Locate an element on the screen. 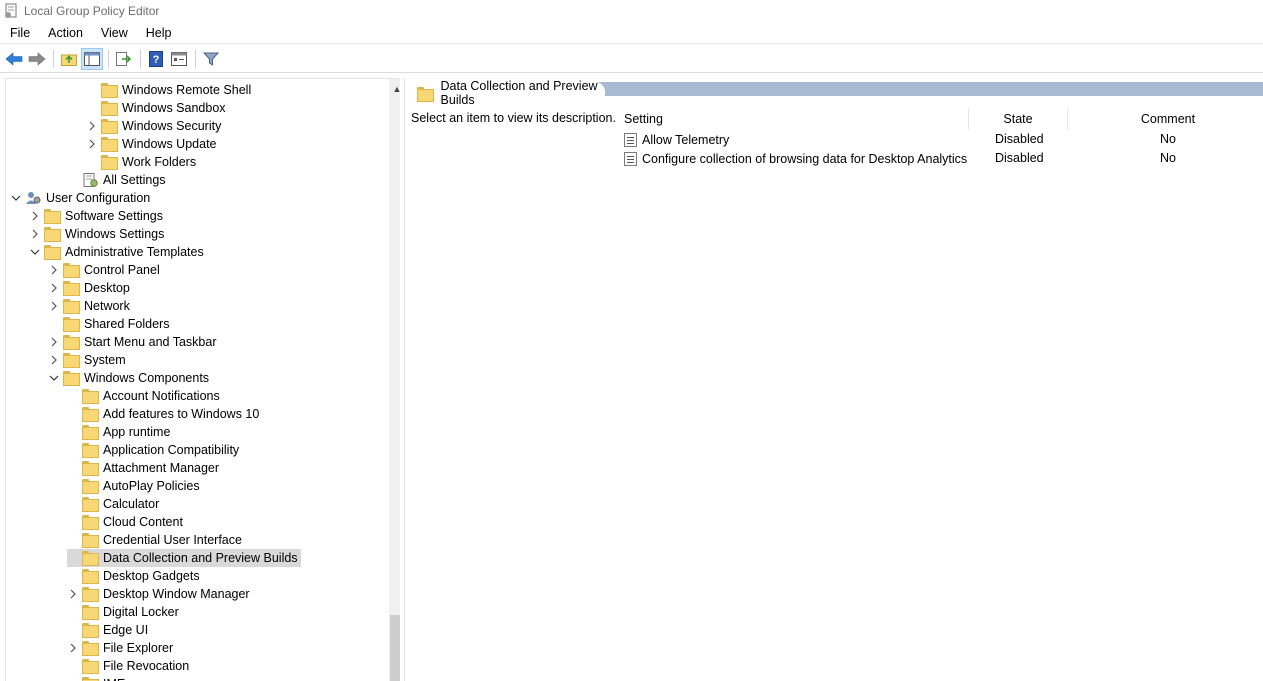  export-list-button is located at coordinates (124, 59).